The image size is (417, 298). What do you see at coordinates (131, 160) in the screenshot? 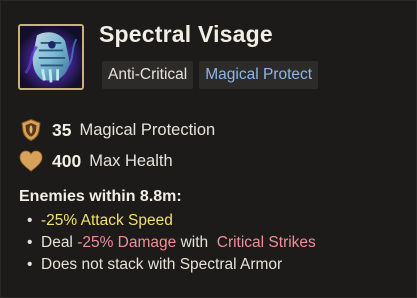
I see `stat-label: Max Health` at bounding box center [131, 160].